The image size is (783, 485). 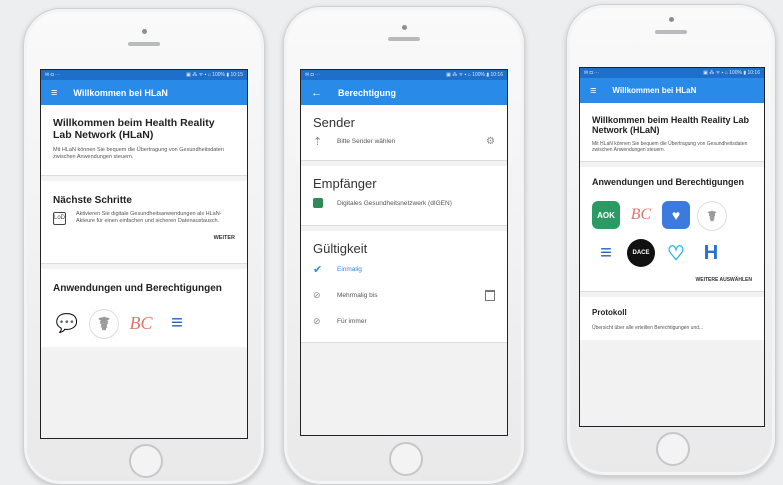 What do you see at coordinates (394, 203) in the screenshot?
I see `receiver-name: Digitales Gesundheitsnetzwerk (dIGEN)` at bounding box center [394, 203].